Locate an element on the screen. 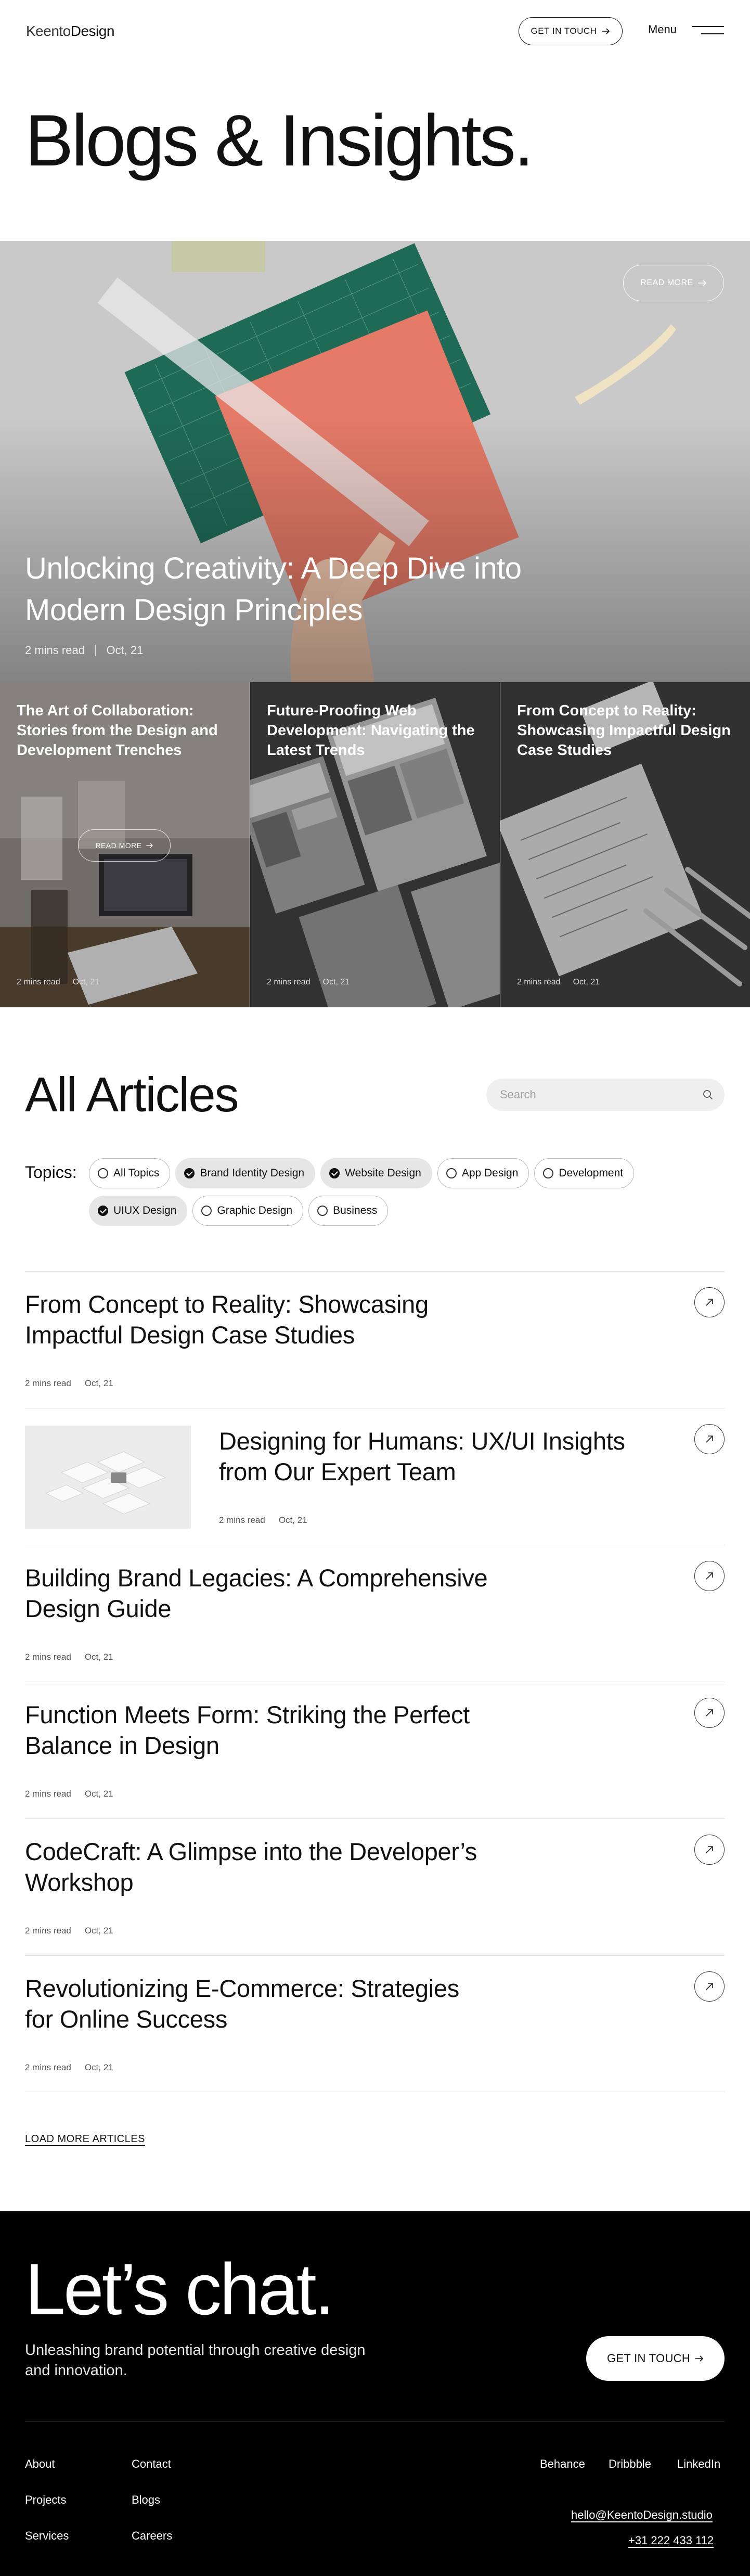 The image size is (750, 2576). topic-chip: All Topics is located at coordinates (130, 1173).